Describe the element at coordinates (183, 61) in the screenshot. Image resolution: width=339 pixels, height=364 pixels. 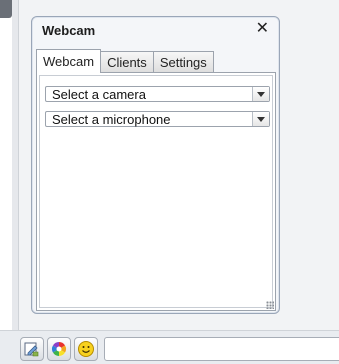
I see `tab-settings: Settings` at that location.